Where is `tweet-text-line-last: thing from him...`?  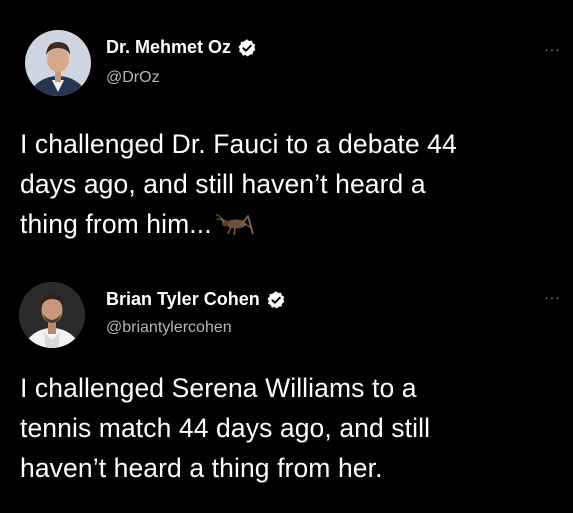
tweet-text-line-last: thing from him... is located at coordinates (292, 224).